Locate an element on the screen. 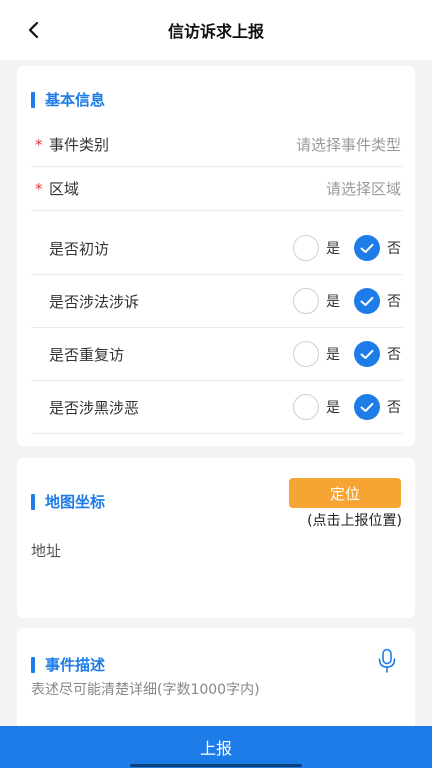 The width and height of the screenshot is (432, 768). page-title: 信访诉求上报 is located at coordinates (215, 31).